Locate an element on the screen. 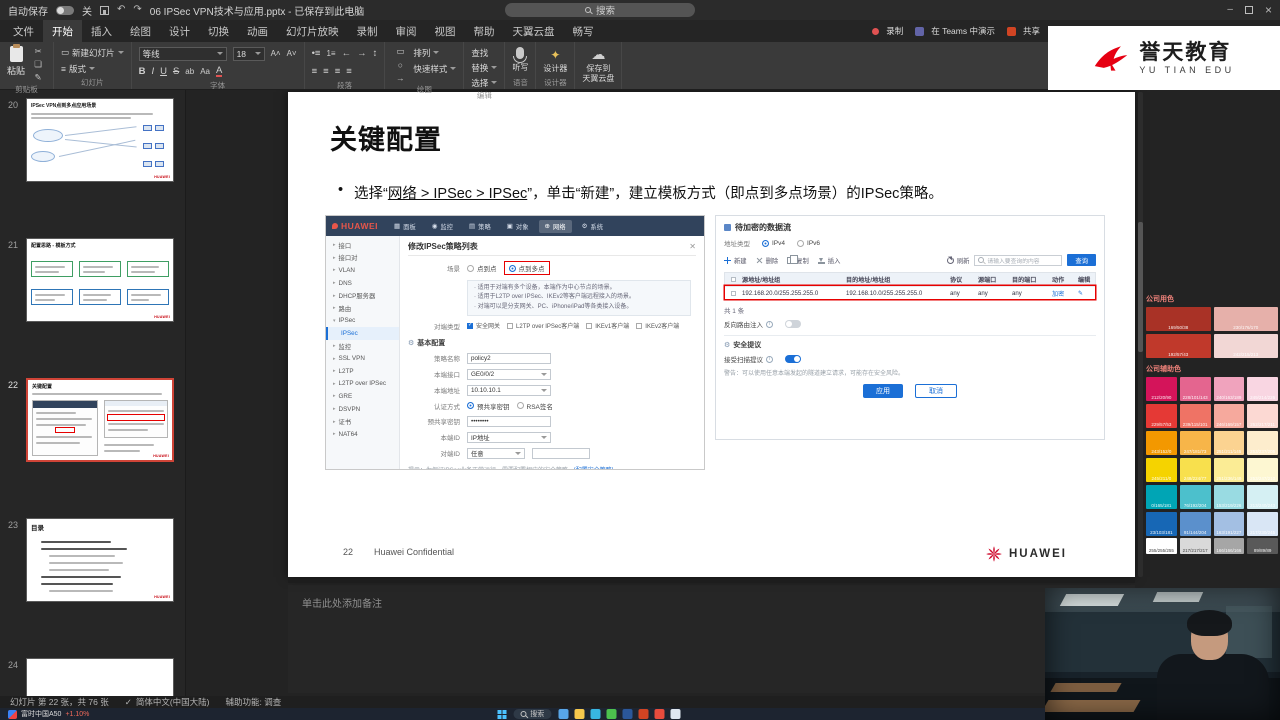 The image size is (1280, 720). teams-present-button: 在 Teams 中演示 is located at coordinates (955, 31).